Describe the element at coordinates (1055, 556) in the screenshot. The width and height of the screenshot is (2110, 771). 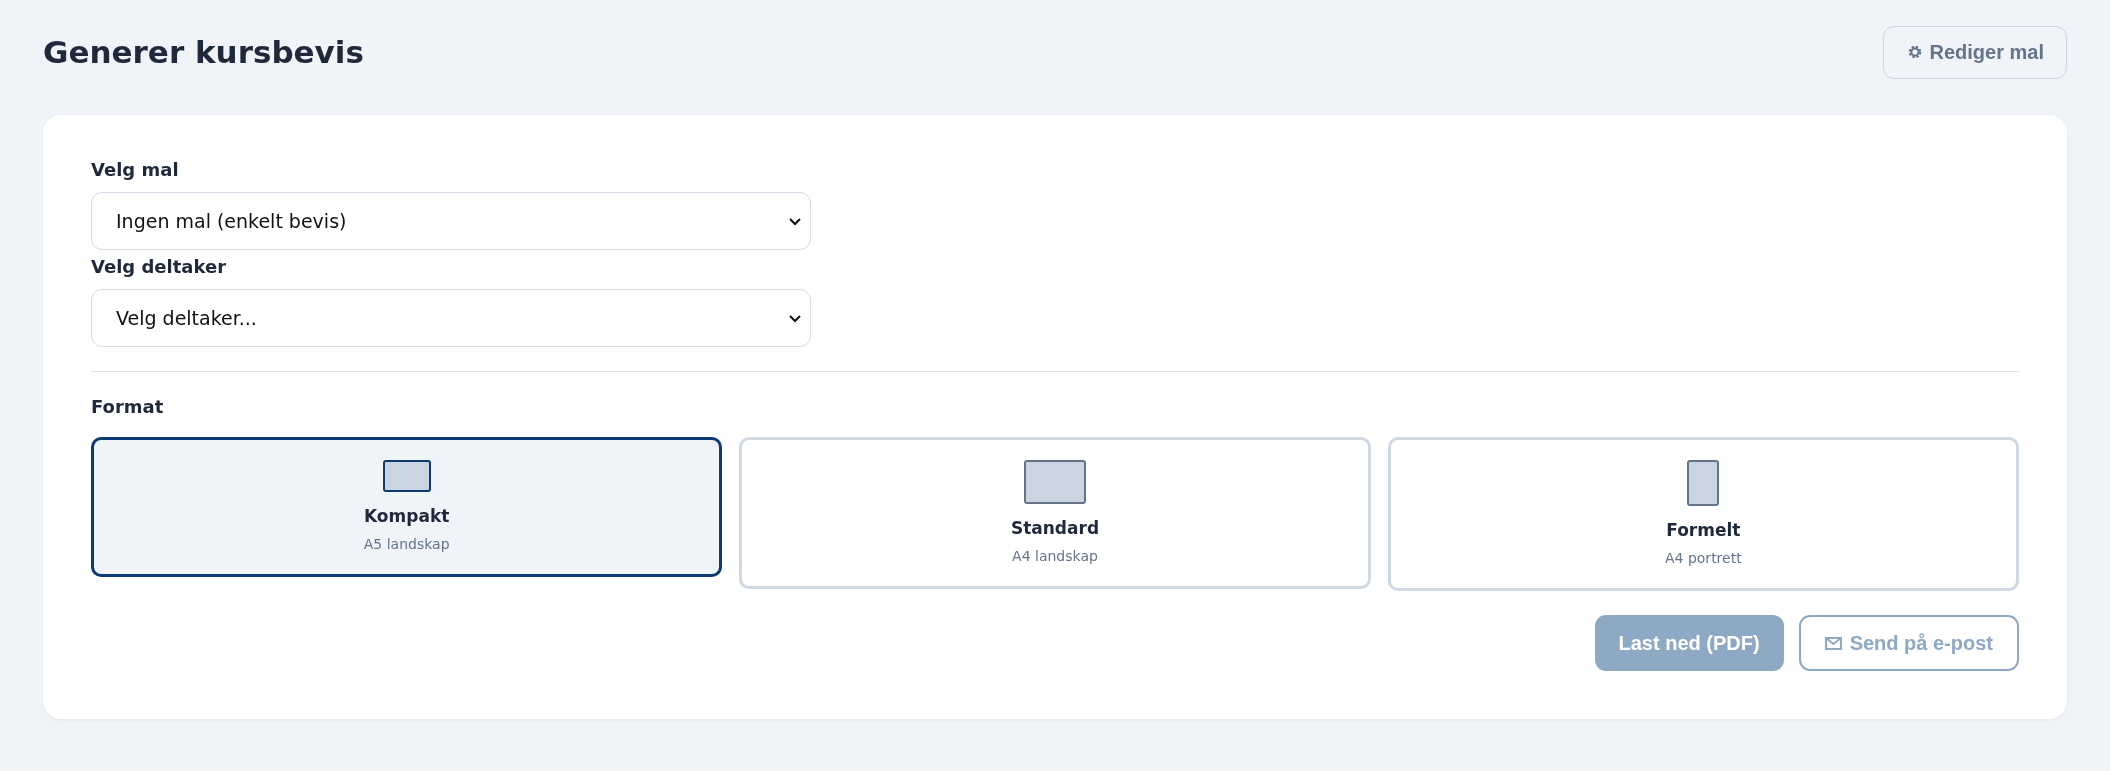
I see `format-subtitle: A4 landskap` at that location.